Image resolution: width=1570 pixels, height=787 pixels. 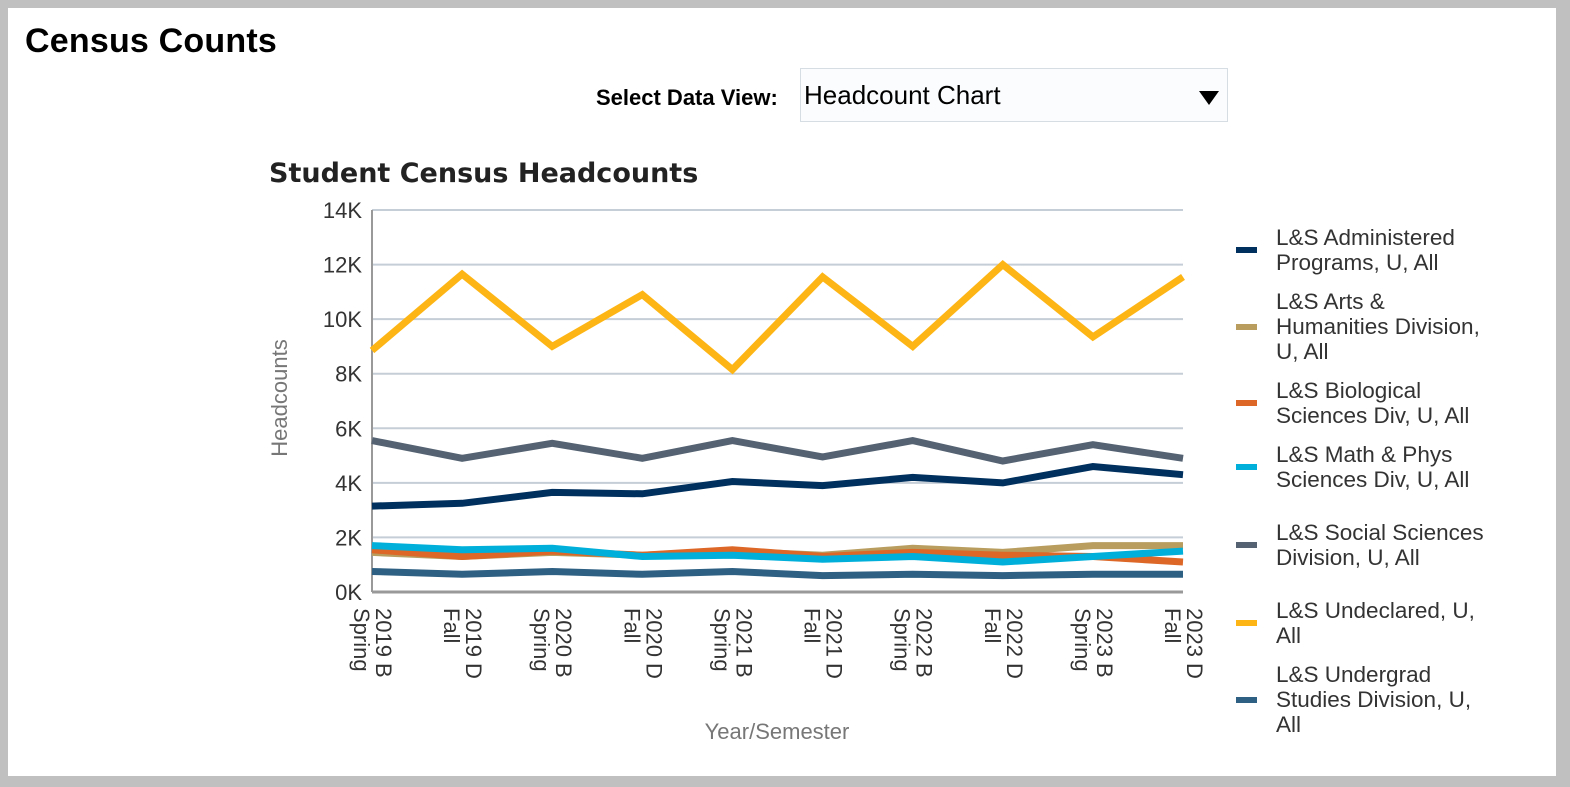 What do you see at coordinates (1365, 237) in the screenshot?
I see `legend-label: L&S Administered` at bounding box center [1365, 237].